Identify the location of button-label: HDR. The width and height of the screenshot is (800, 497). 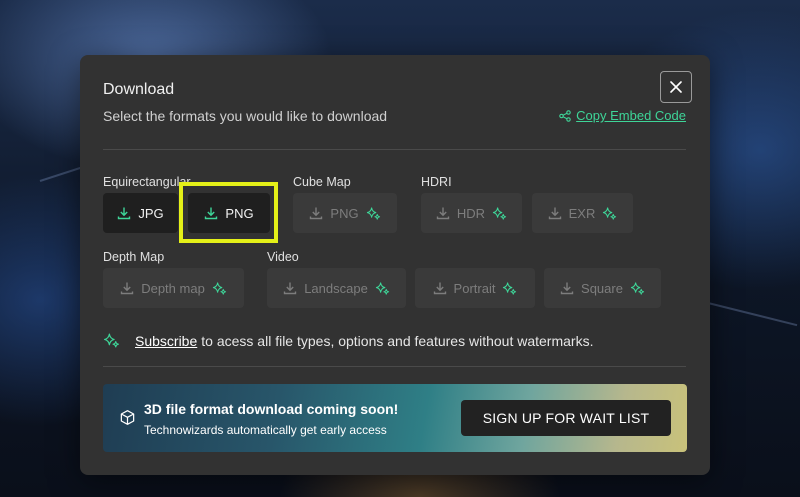
(471, 213).